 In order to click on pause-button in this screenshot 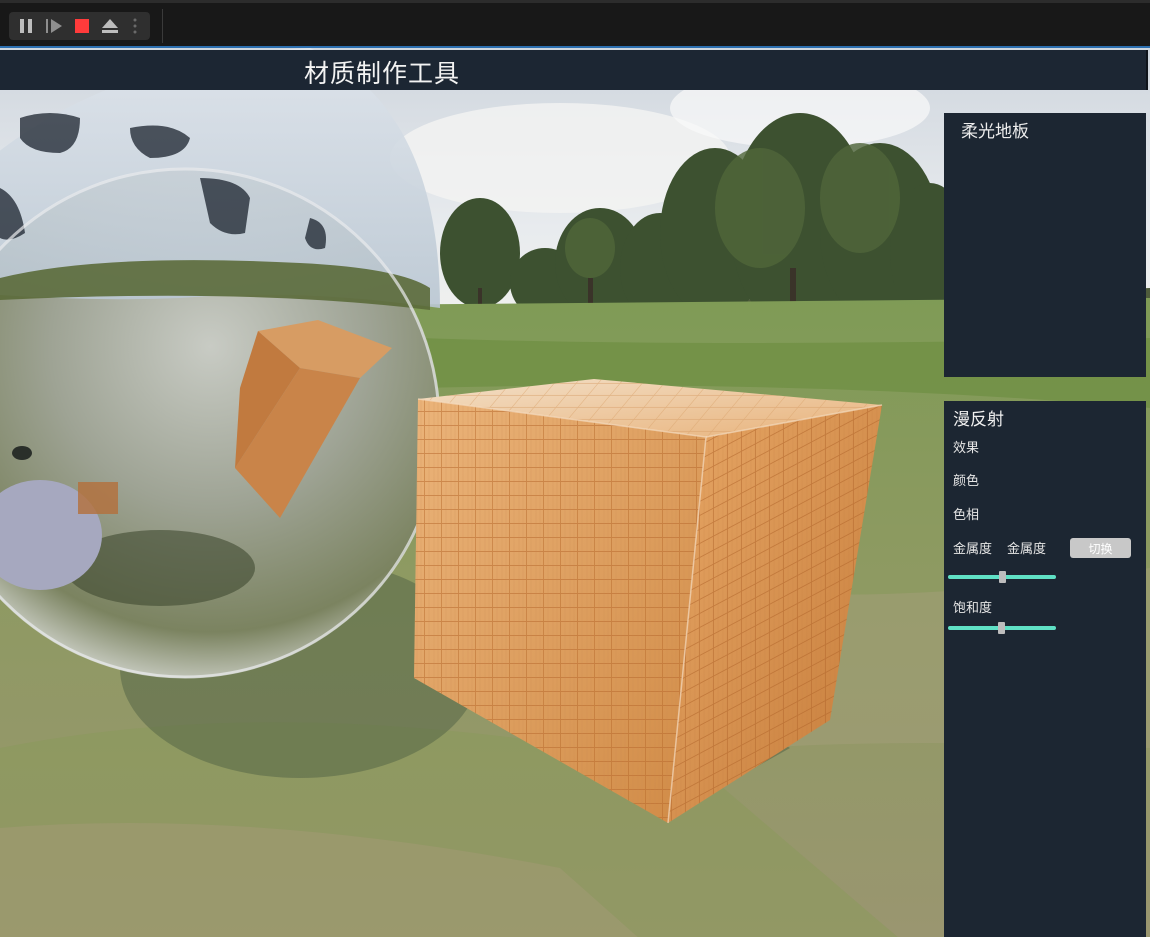, I will do `click(26, 26)`.